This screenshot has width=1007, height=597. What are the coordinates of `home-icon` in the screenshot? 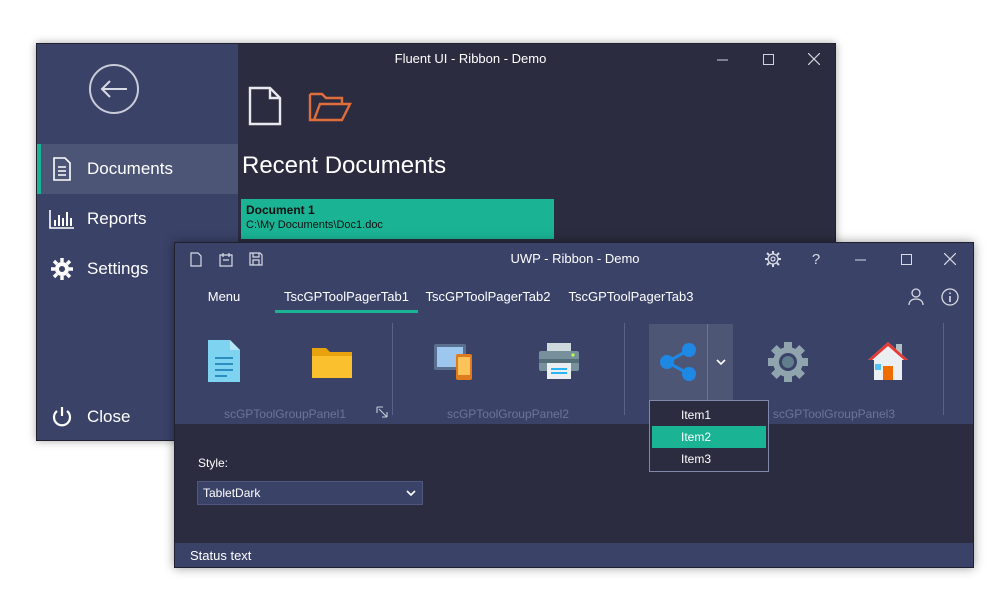 It's located at (888, 361).